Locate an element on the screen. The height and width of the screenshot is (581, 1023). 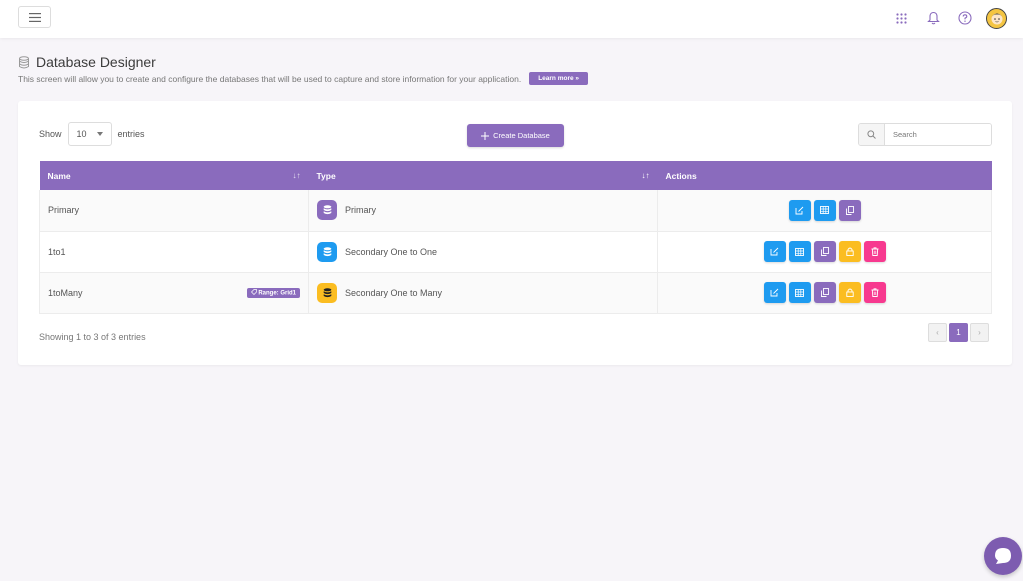
database-name: Primary is located at coordinates (63, 210).